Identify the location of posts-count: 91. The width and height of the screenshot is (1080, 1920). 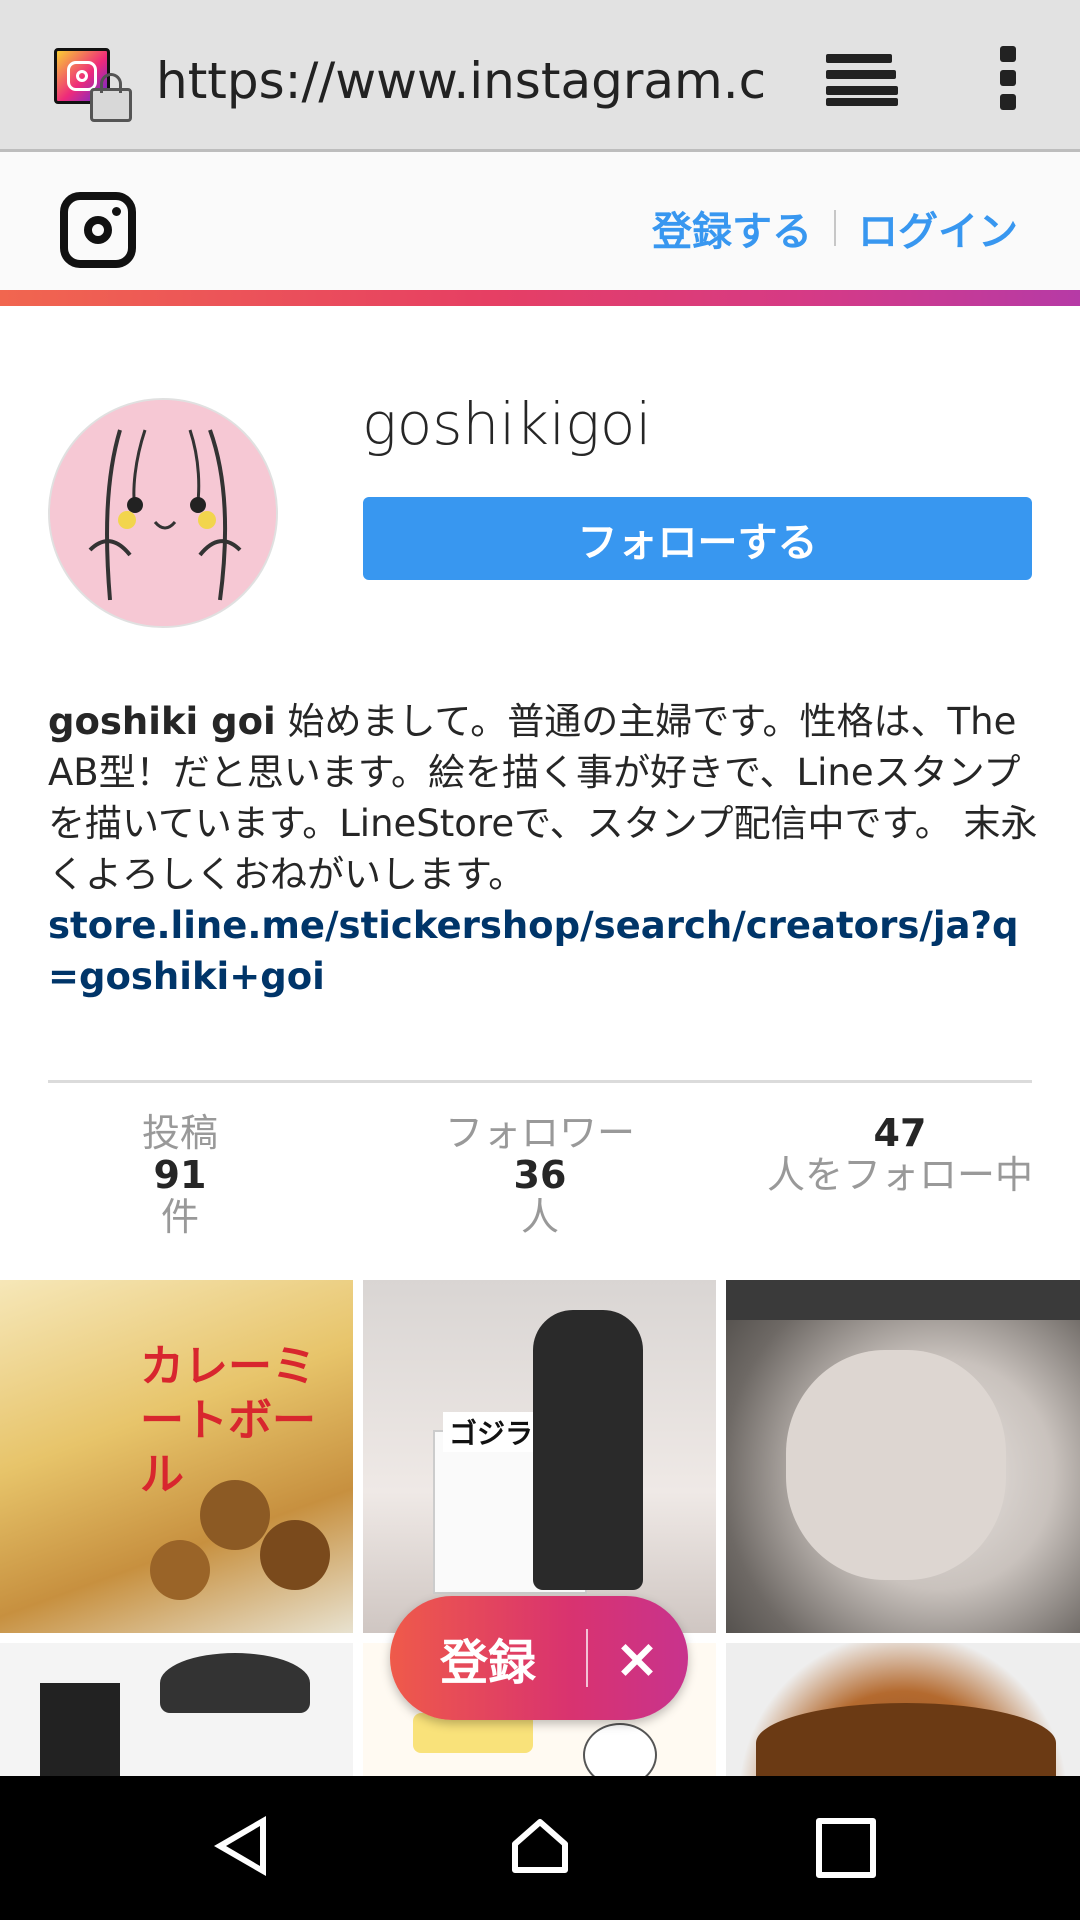
(180, 1175).